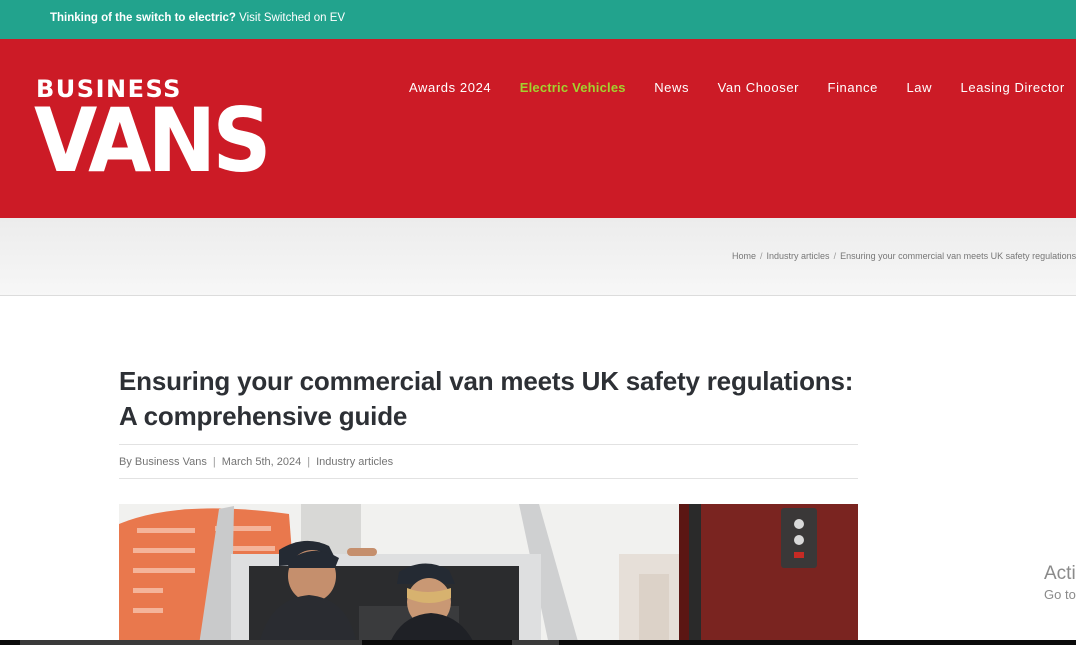  I want to click on breadcrumb-home-link: Home, so click(744, 256).